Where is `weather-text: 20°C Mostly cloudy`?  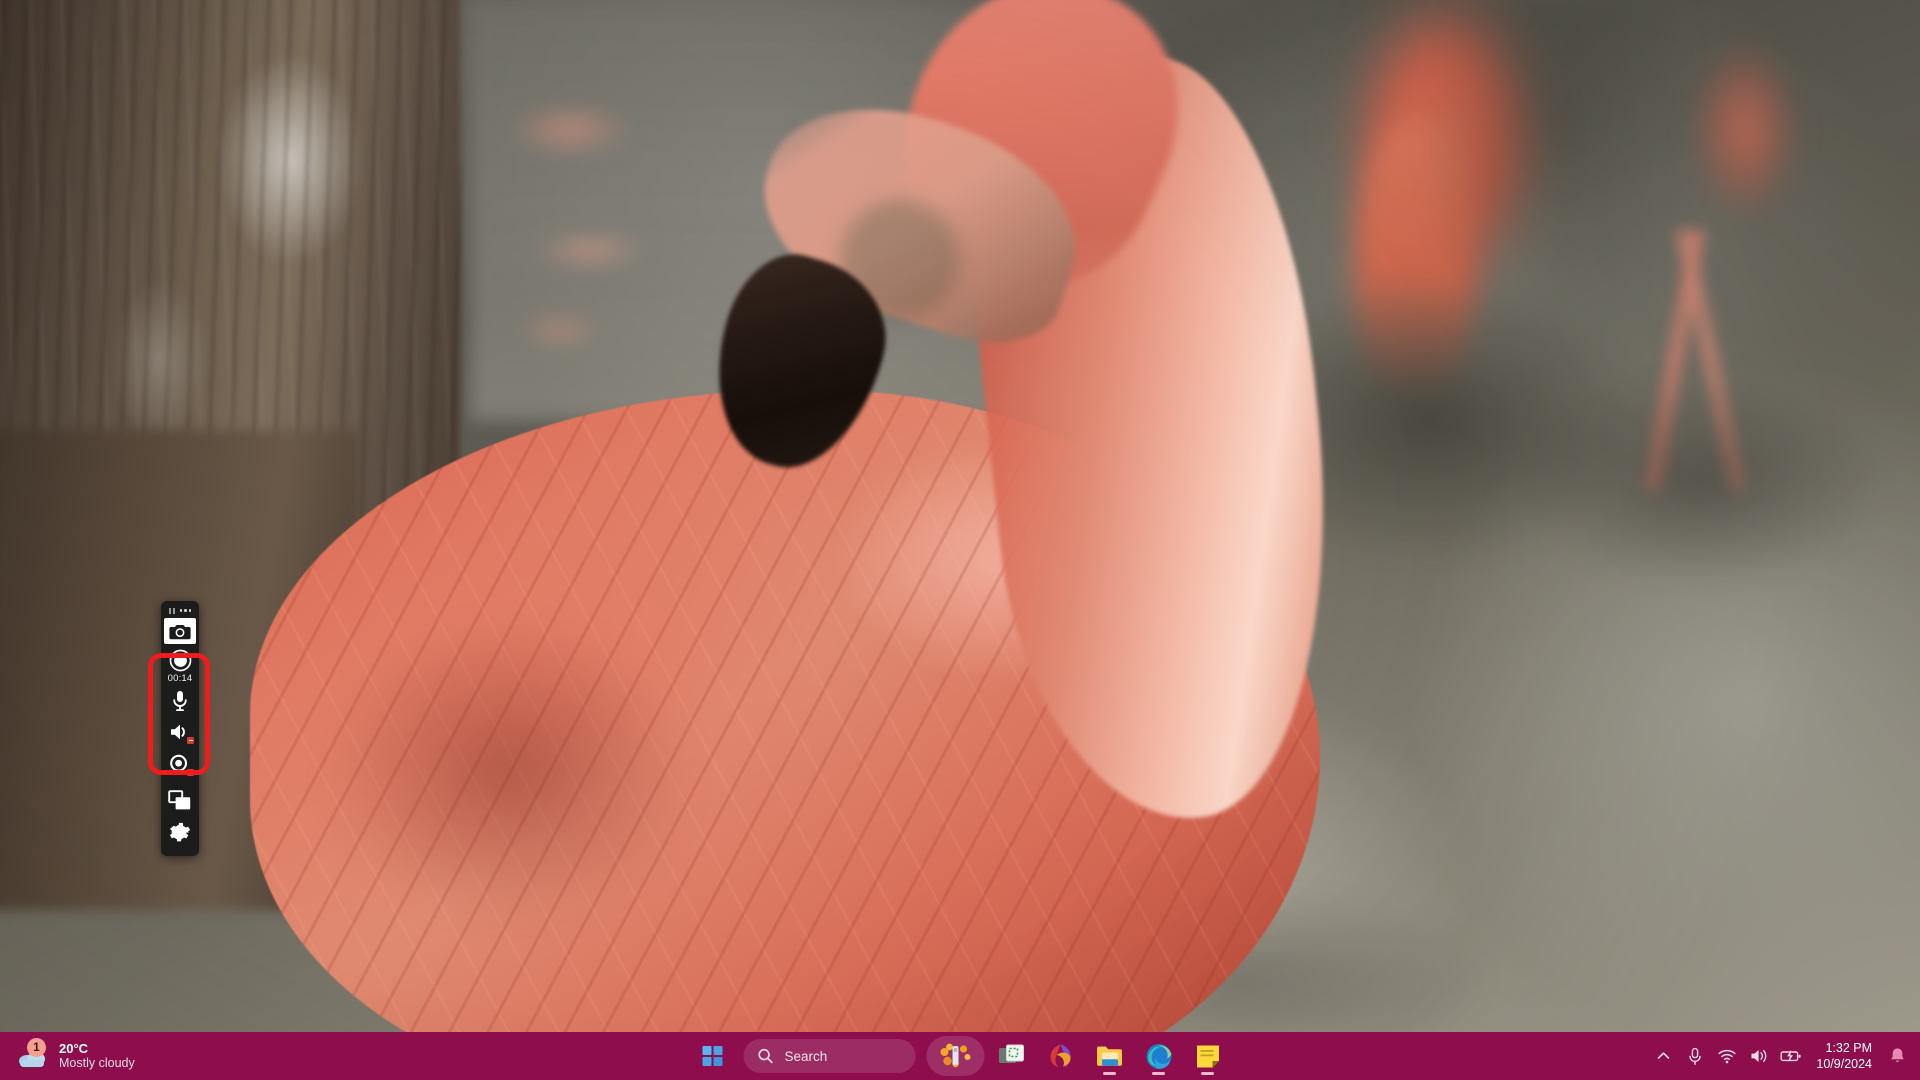 weather-text: 20°C Mostly cloudy is located at coordinates (97, 1056).